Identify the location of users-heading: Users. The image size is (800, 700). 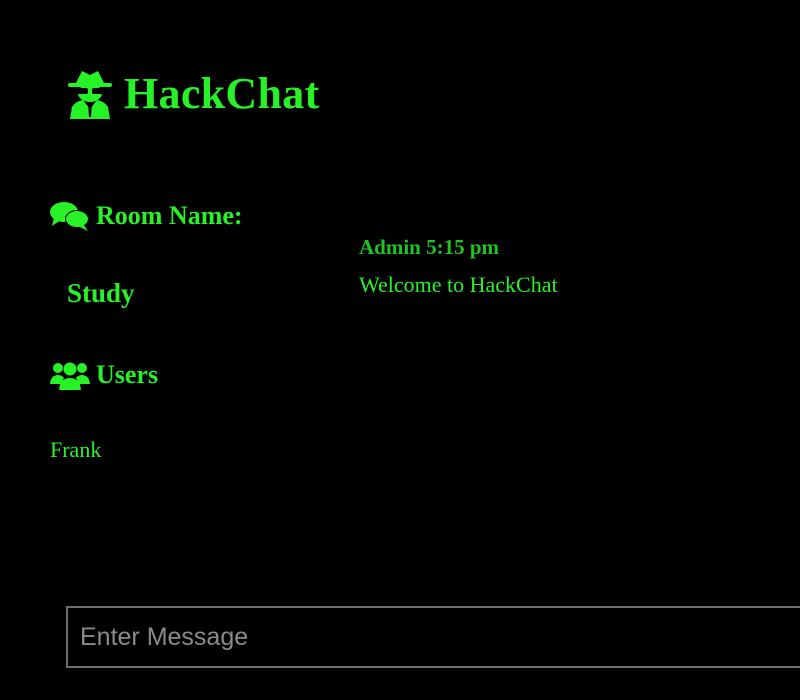
(104, 375).